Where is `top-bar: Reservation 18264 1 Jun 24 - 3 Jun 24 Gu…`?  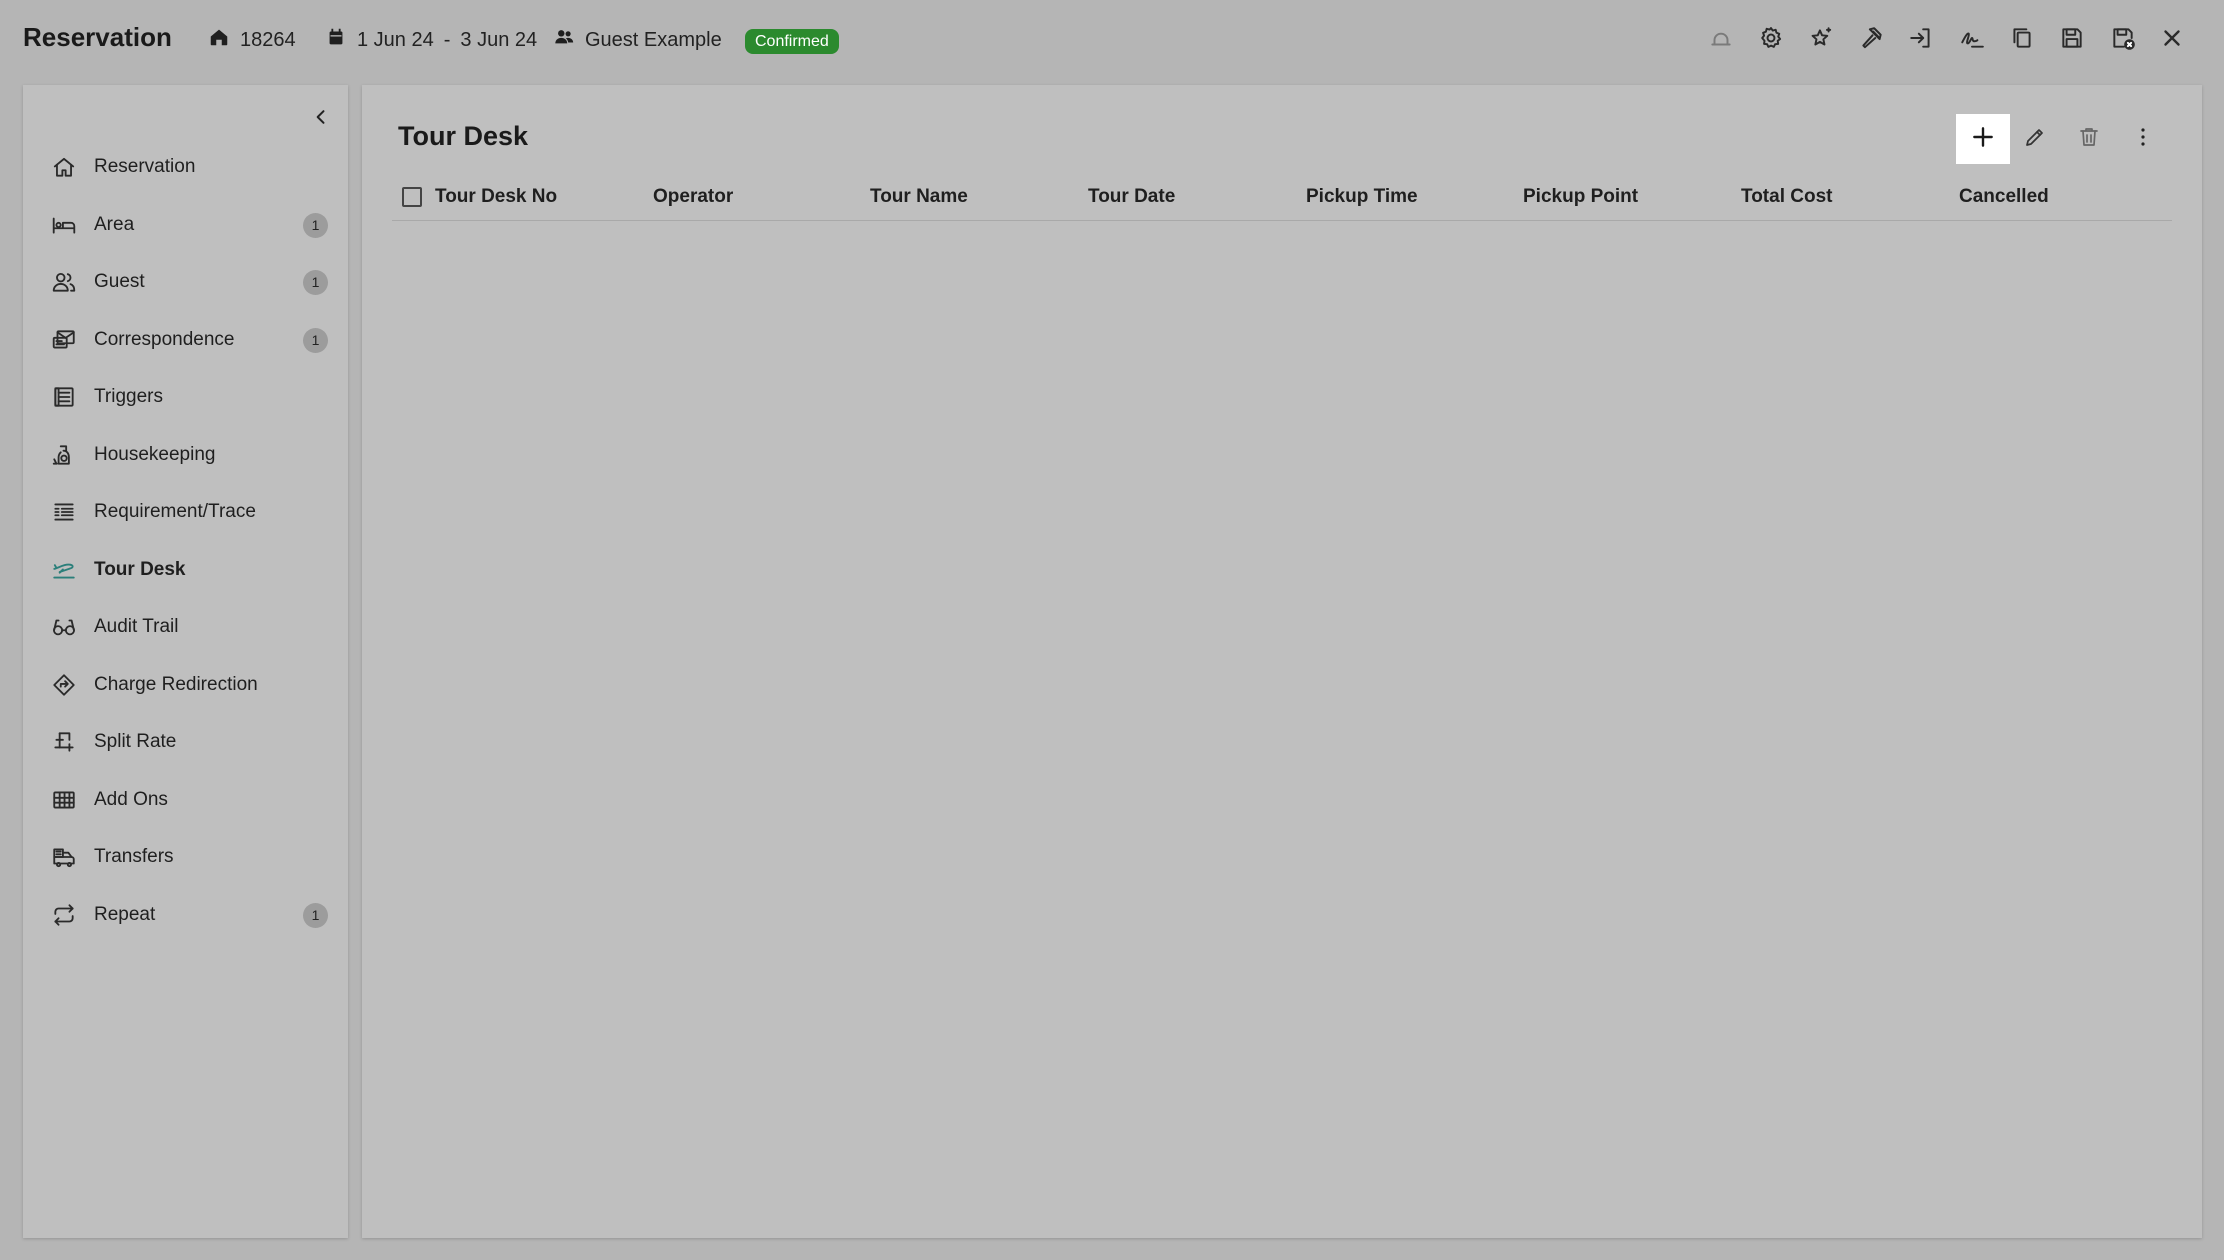 top-bar: Reservation 18264 1 Jun 24 - 3 Jun 24 Gu… is located at coordinates (1112, 40).